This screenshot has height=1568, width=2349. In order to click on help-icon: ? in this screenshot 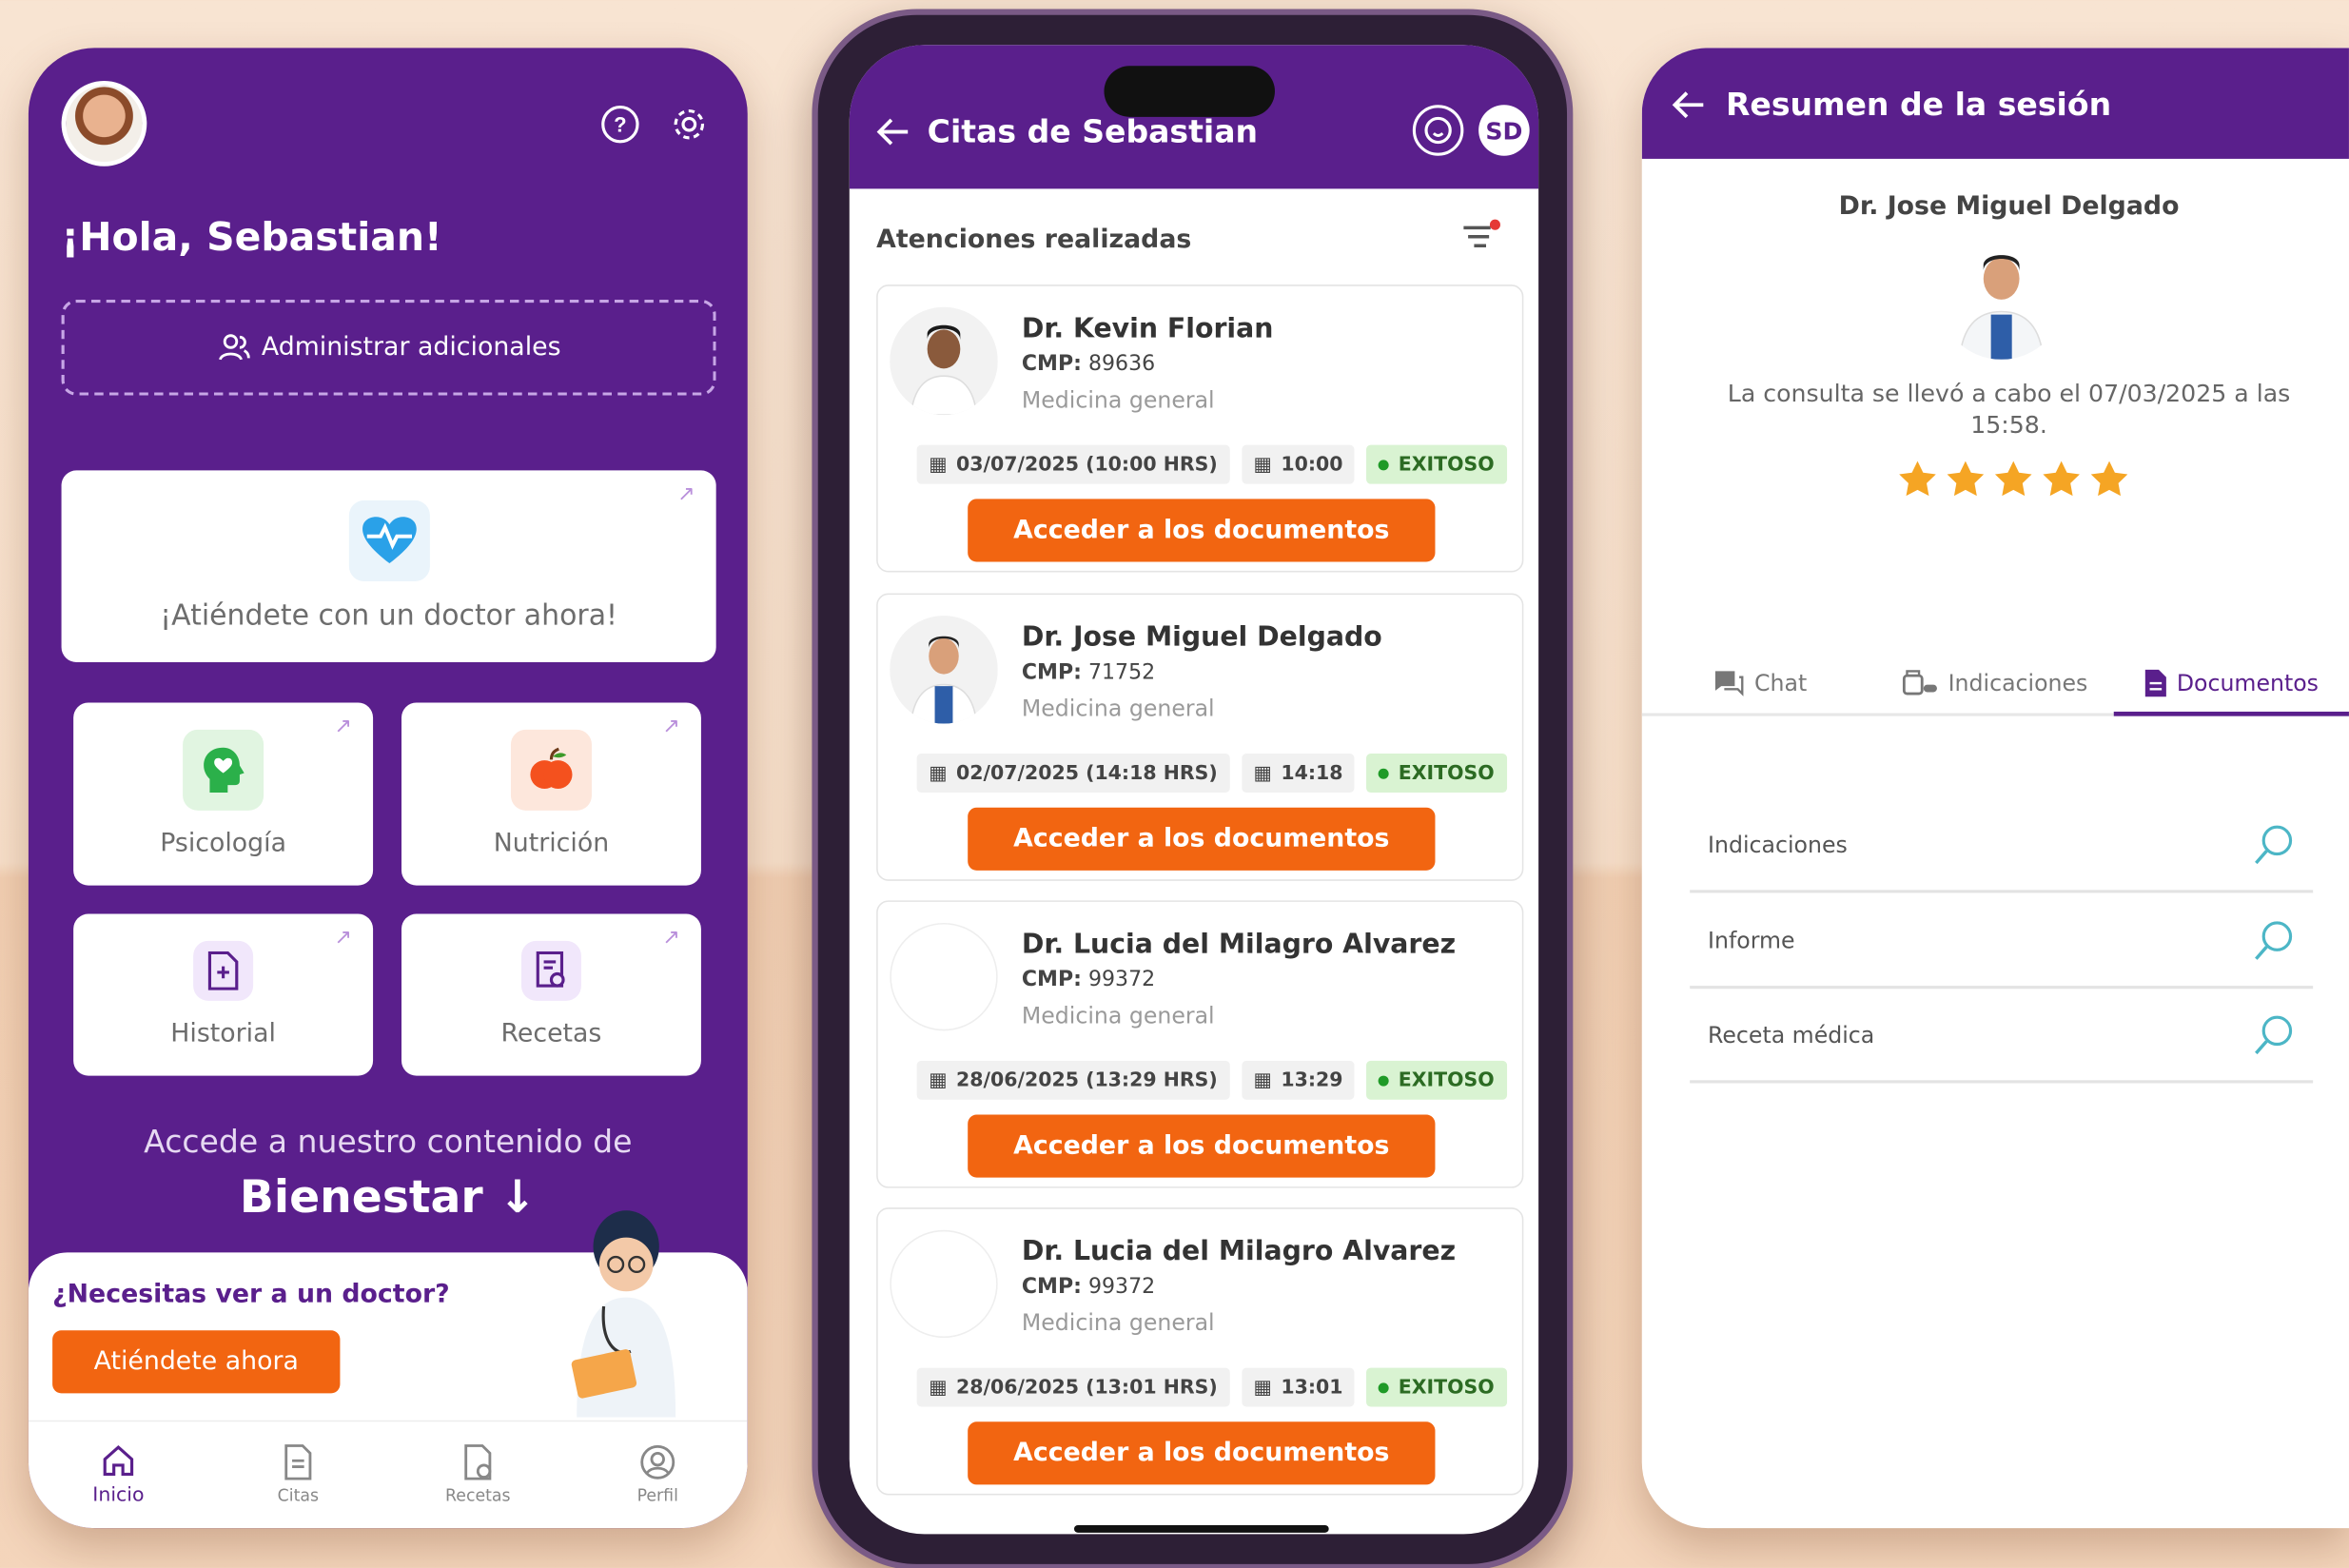, I will do `click(619, 125)`.